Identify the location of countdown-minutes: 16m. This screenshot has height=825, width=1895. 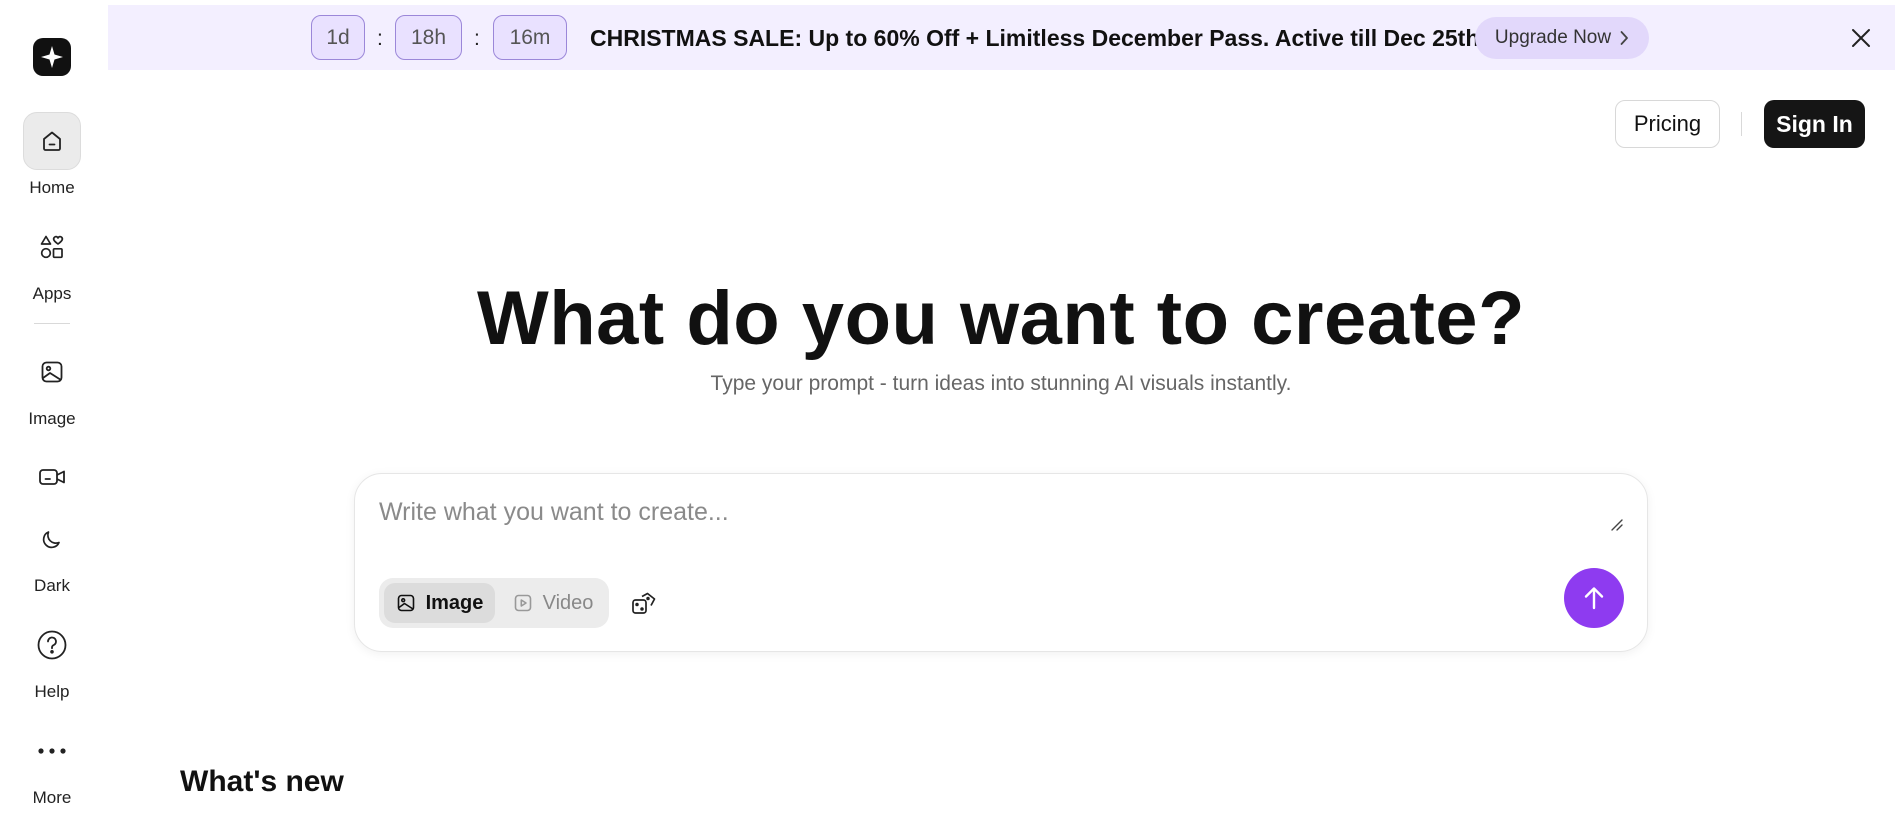
(530, 37).